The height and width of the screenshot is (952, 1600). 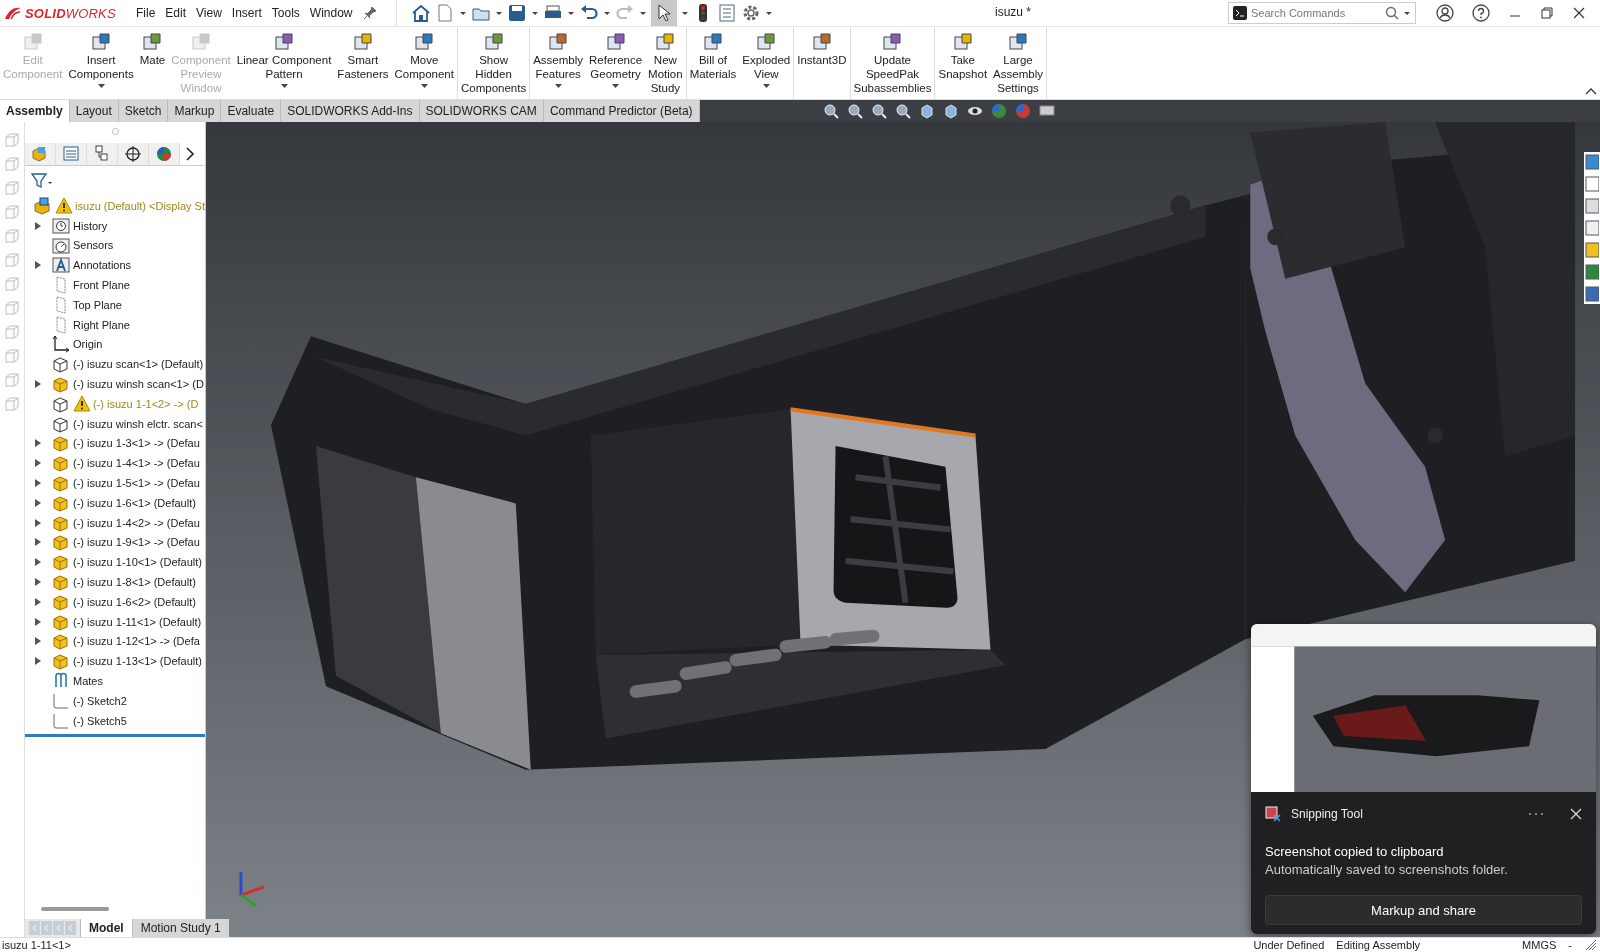 I want to click on help-icon, so click(x=1481, y=13).